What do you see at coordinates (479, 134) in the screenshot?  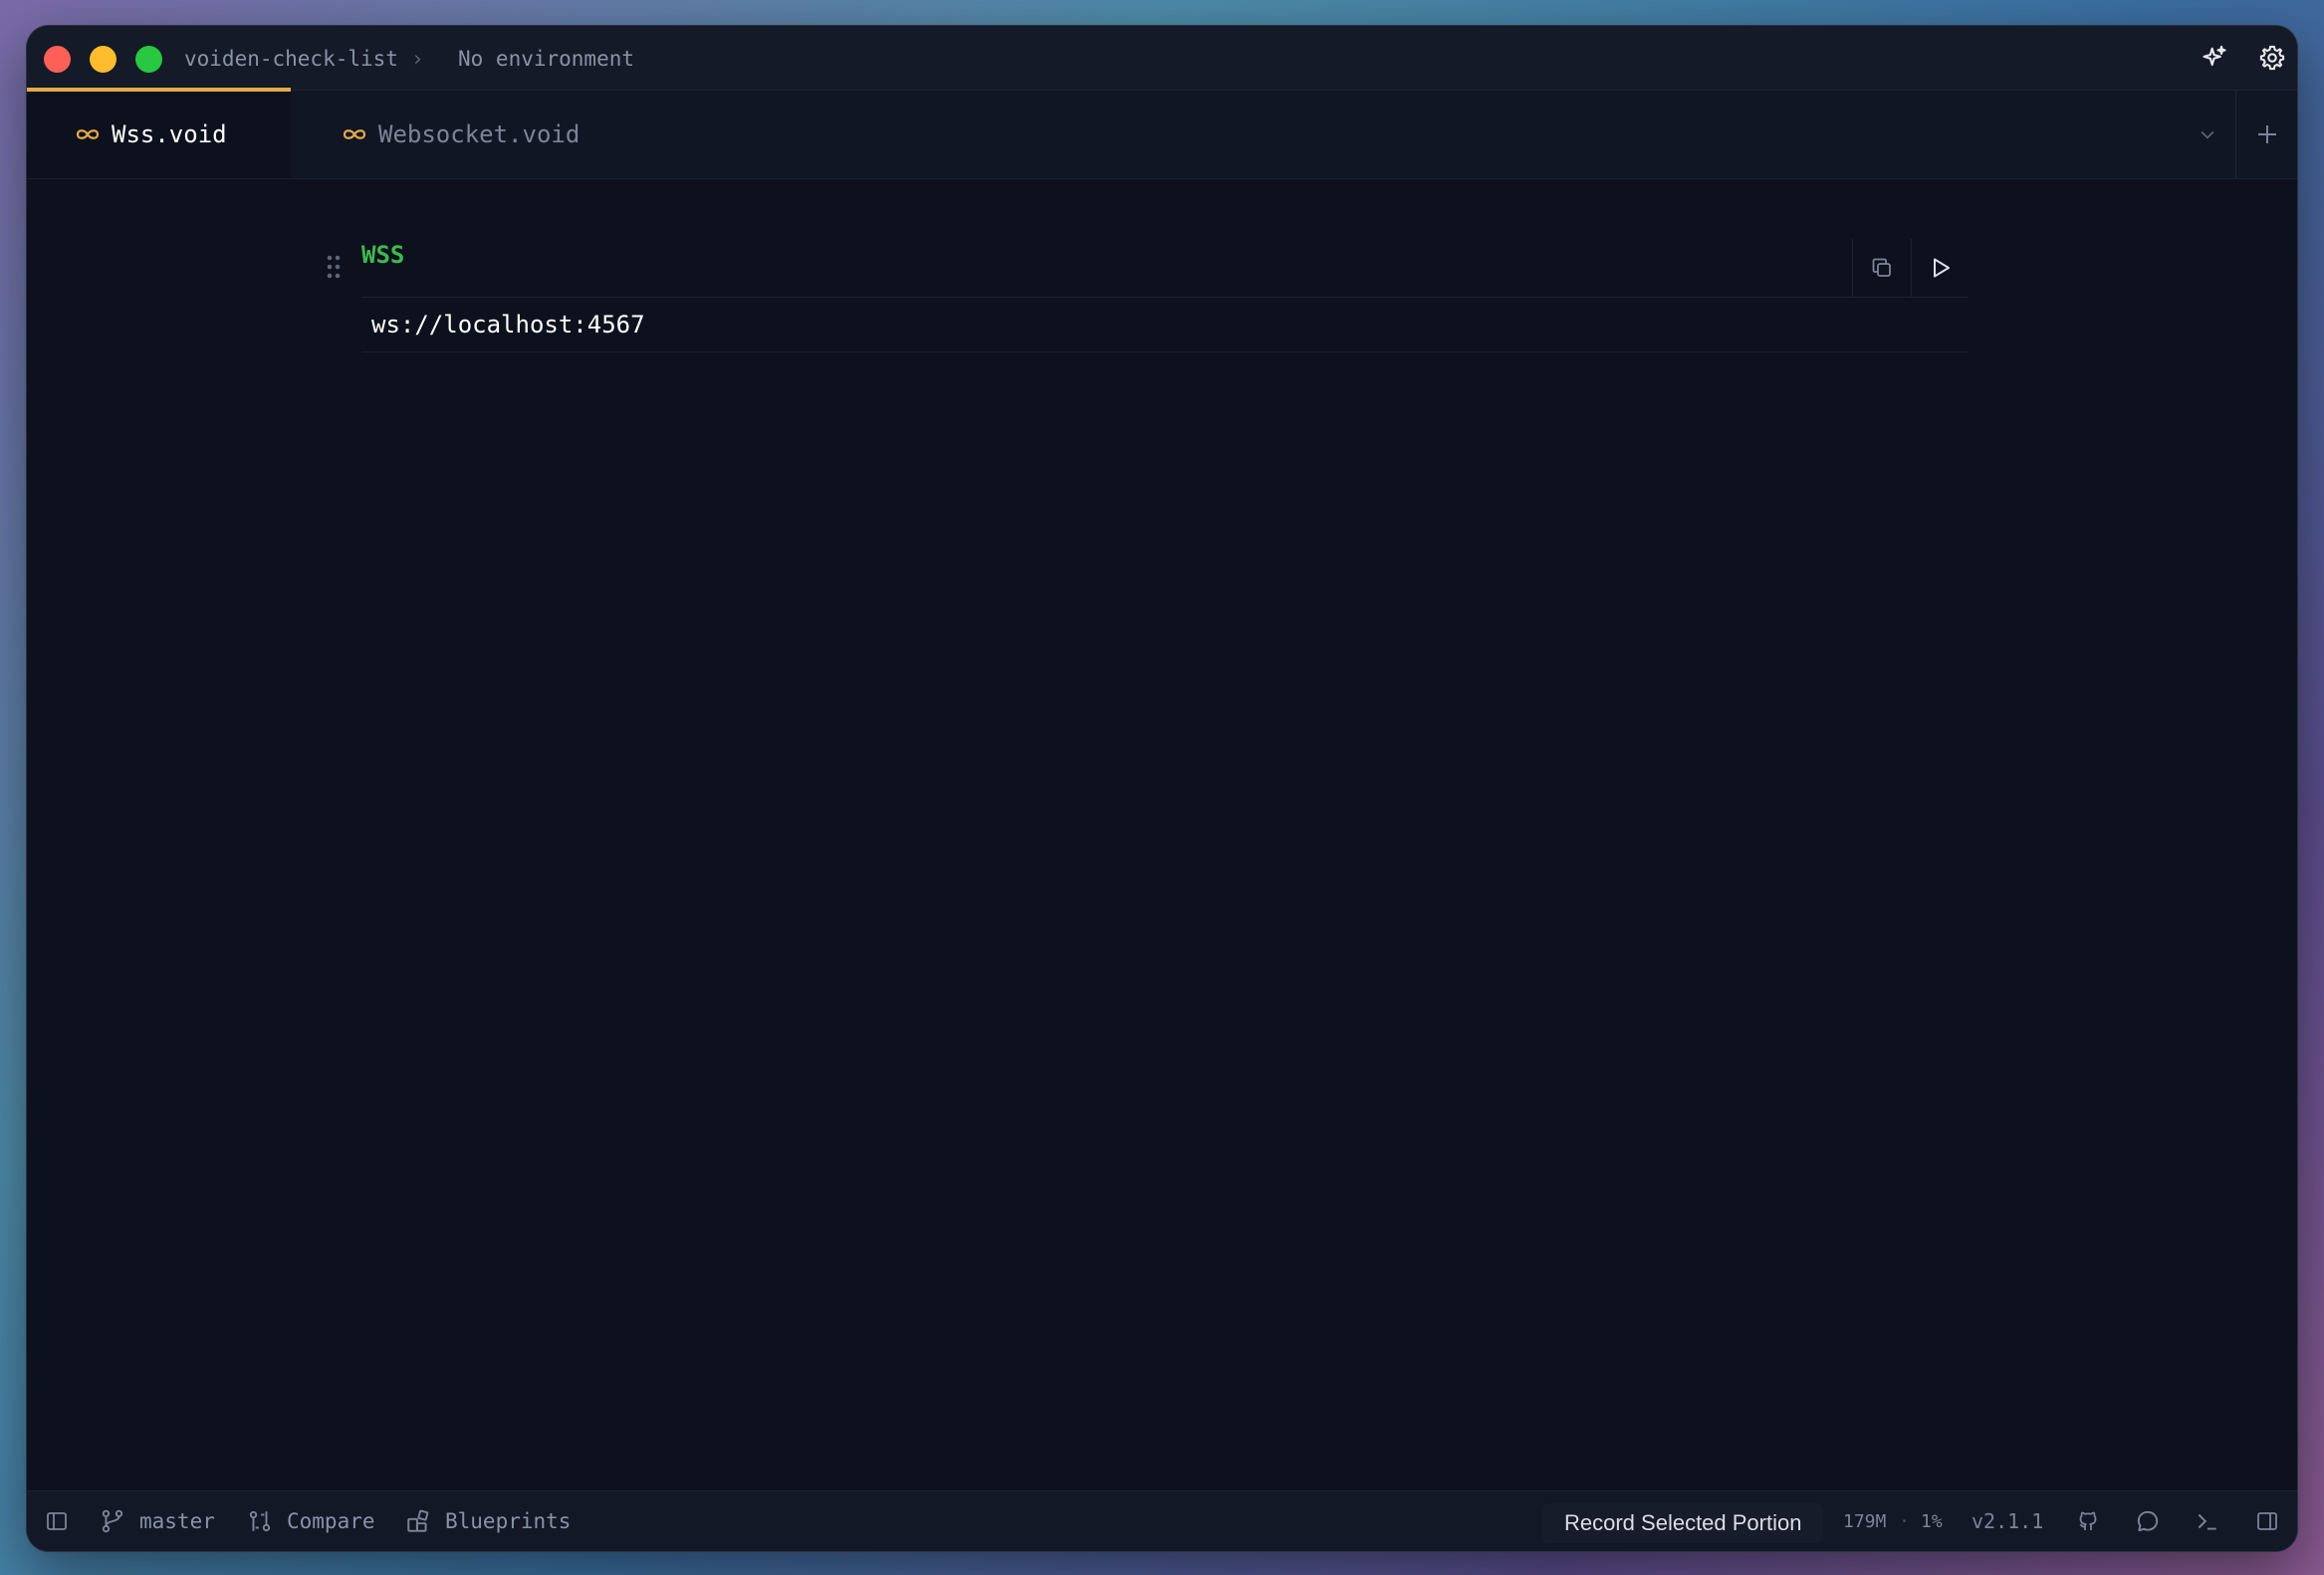 I see `tab-label: Websocket.void` at bounding box center [479, 134].